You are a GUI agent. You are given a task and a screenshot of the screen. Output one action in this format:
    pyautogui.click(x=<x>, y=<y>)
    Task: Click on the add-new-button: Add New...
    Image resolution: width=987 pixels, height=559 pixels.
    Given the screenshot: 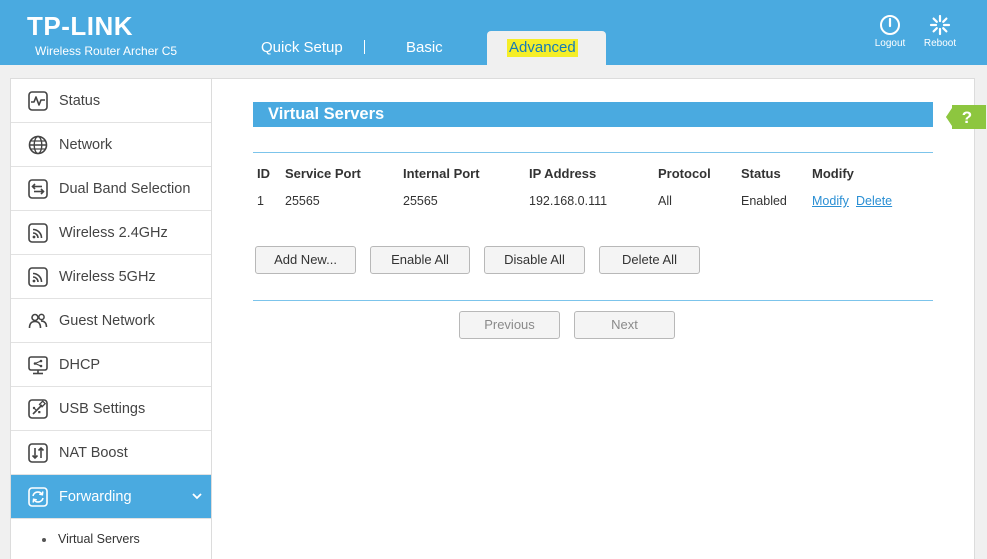 What is the action you would take?
    pyautogui.click(x=305, y=260)
    